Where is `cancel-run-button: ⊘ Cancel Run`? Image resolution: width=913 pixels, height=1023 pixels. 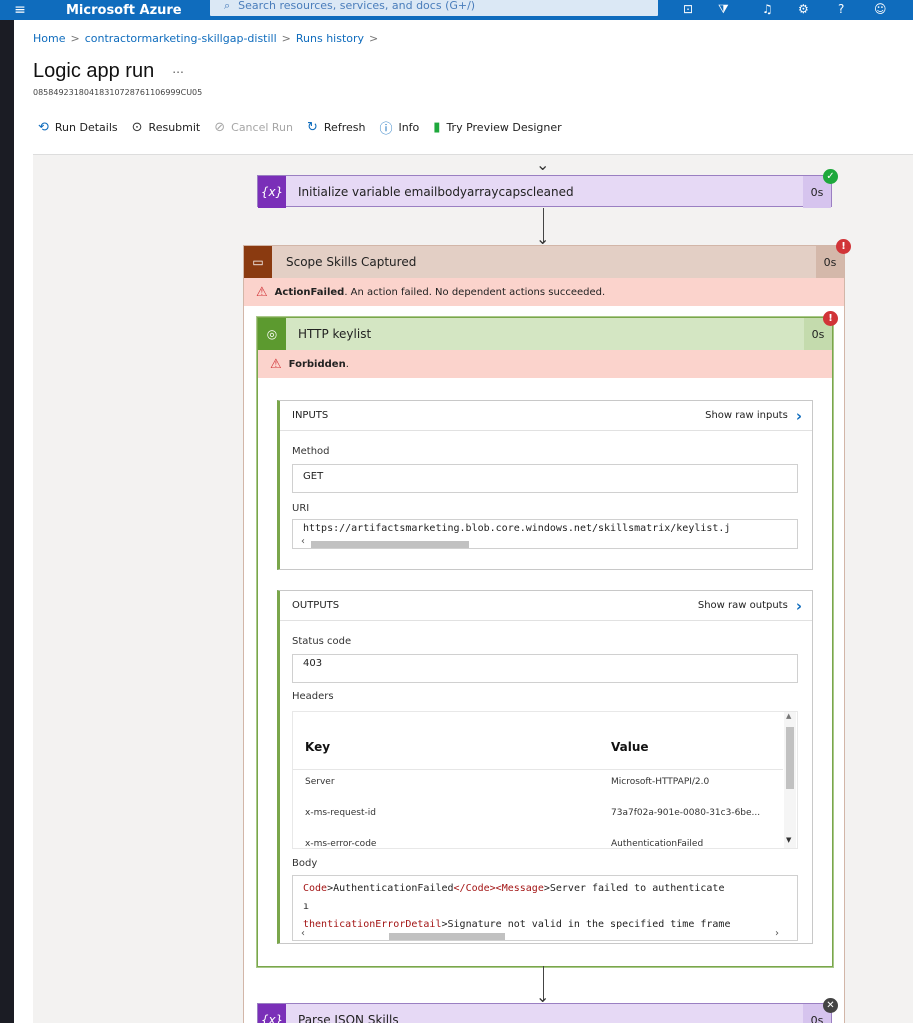
cancel-run-button: ⊘ Cancel Run is located at coordinates (253, 127).